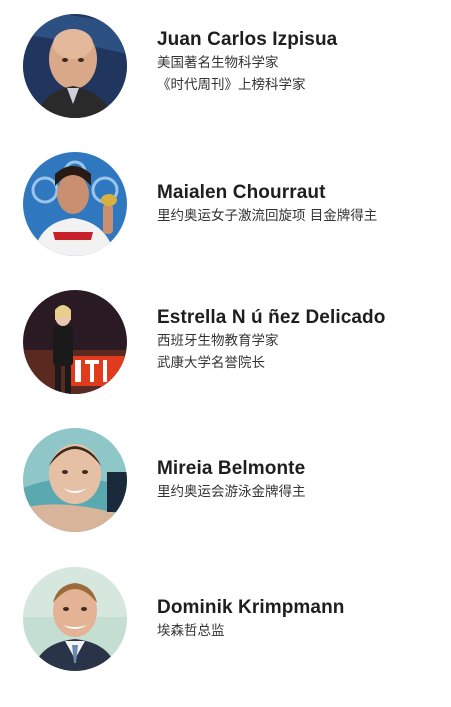 The width and height of the screenshot is (451, 707). What do you see at coordinates (75, 619) in the screenshot?
I see `avatar-krimpmann` at bounding box center [75, 619].